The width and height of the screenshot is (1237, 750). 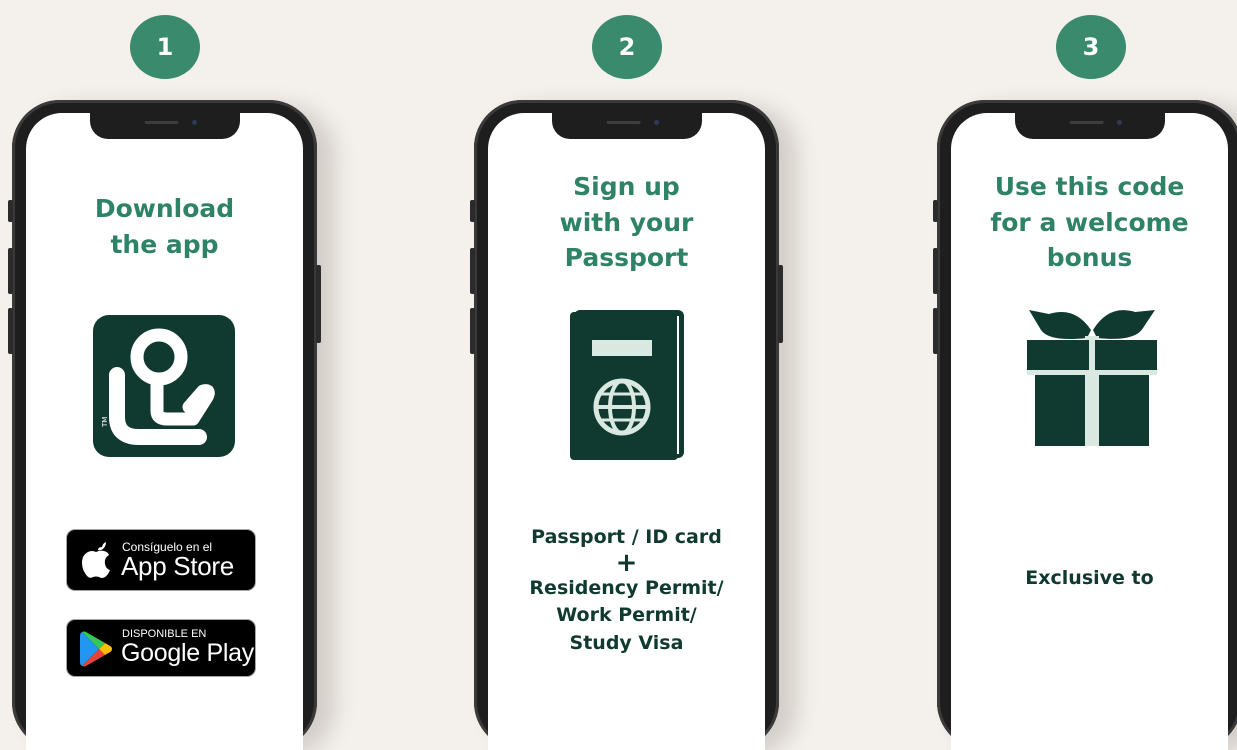 I want to click on apple-icon, so click(x=96, y=560).